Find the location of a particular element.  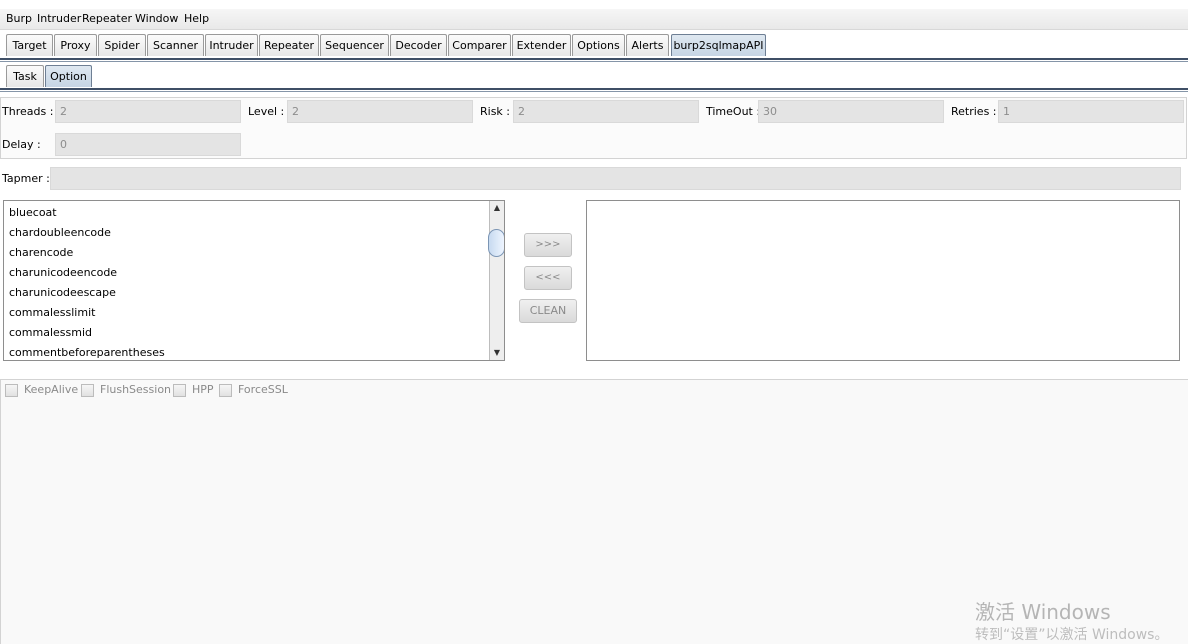

subtab-option: Option is located at coordinates (68, 76).